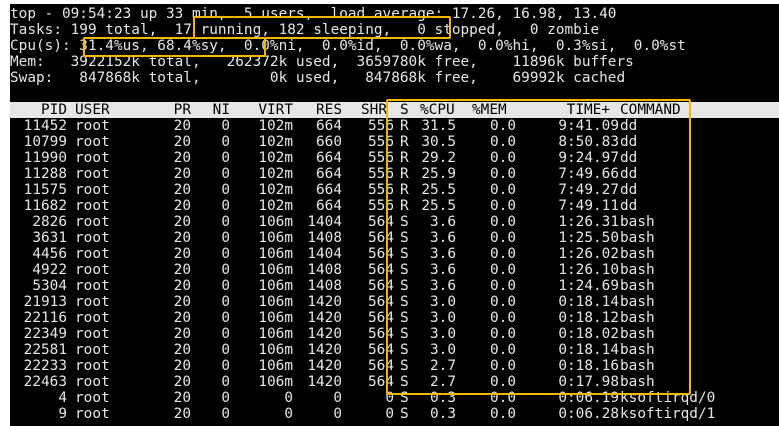 This screenshot has height=426, width=779. What do you see at coordinates (45, 158) in the screenshot?
I see `cell-pid: 11990` at bounding box center [45, 158].